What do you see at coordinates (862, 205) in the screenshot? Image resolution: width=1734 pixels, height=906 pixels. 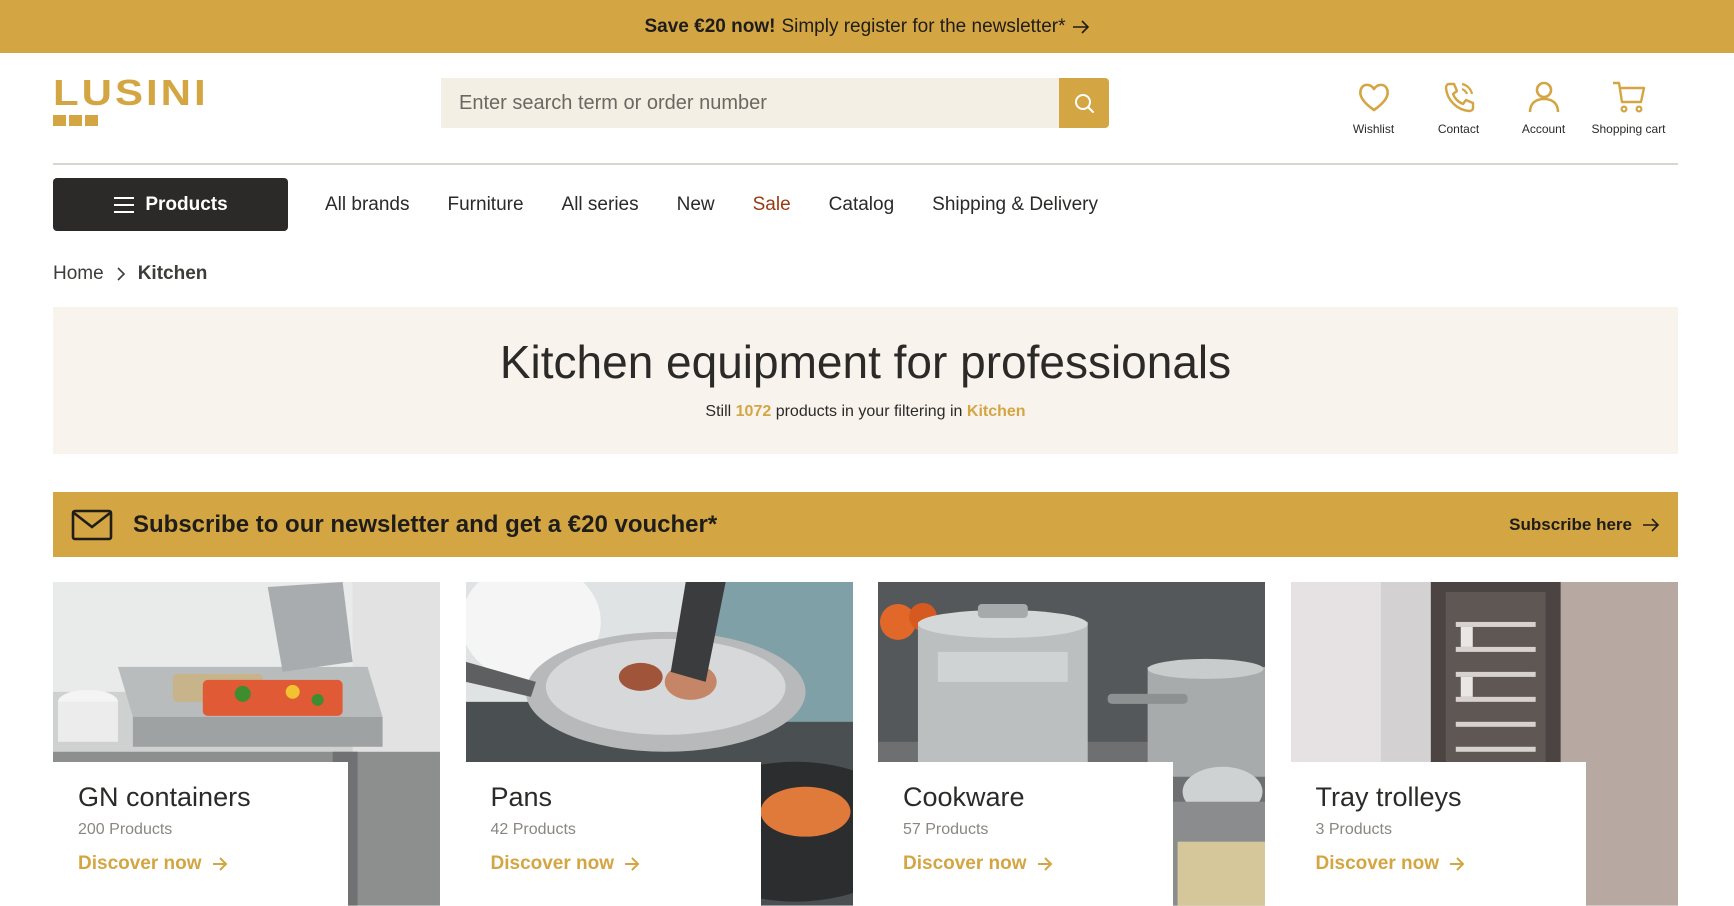 I see `nav-link-catalog: Catalog` at bounding box center [862, 205].